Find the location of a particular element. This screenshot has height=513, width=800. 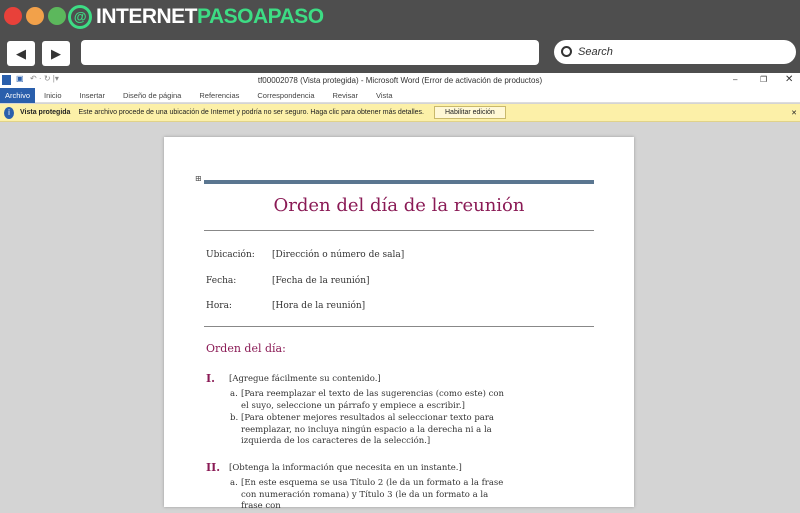

info-label: Vista protegida is located at coordinates (45, 112).